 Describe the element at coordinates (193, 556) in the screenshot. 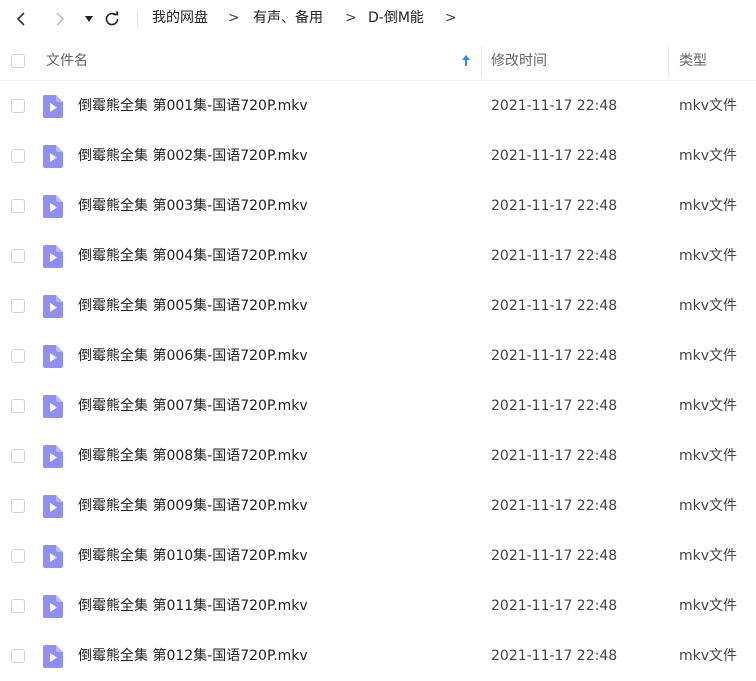

I see `file-name: 倒霉熊全集 第010集-国语720P.mkv` at that location.